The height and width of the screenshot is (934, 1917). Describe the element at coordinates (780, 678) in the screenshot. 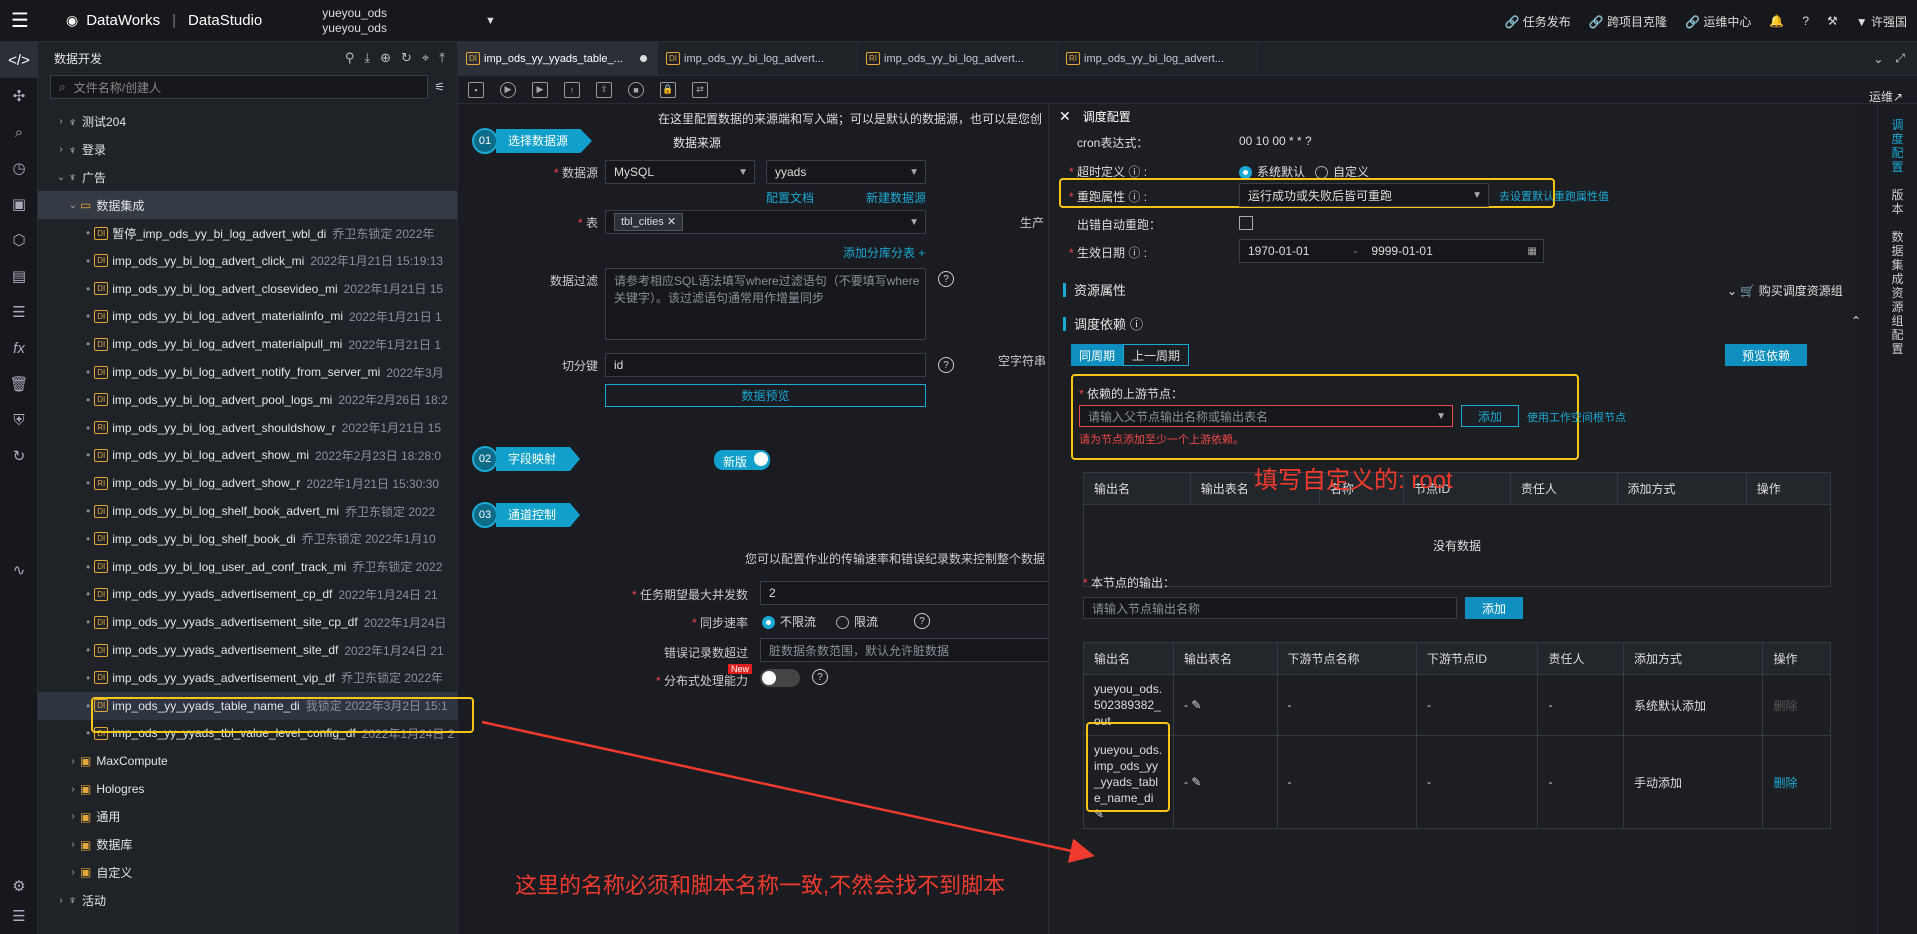

I see `distributed-toggle` at that location.